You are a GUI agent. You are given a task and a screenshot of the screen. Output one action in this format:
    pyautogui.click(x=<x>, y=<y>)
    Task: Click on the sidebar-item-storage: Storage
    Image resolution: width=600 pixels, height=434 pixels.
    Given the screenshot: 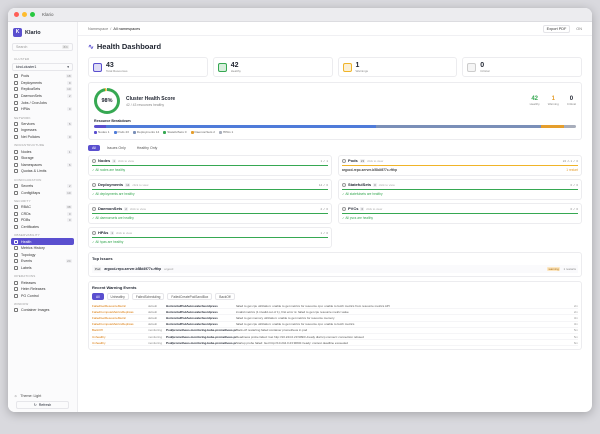 What is the action you would take?
    pyautogui.click(x=42, y=158)
    